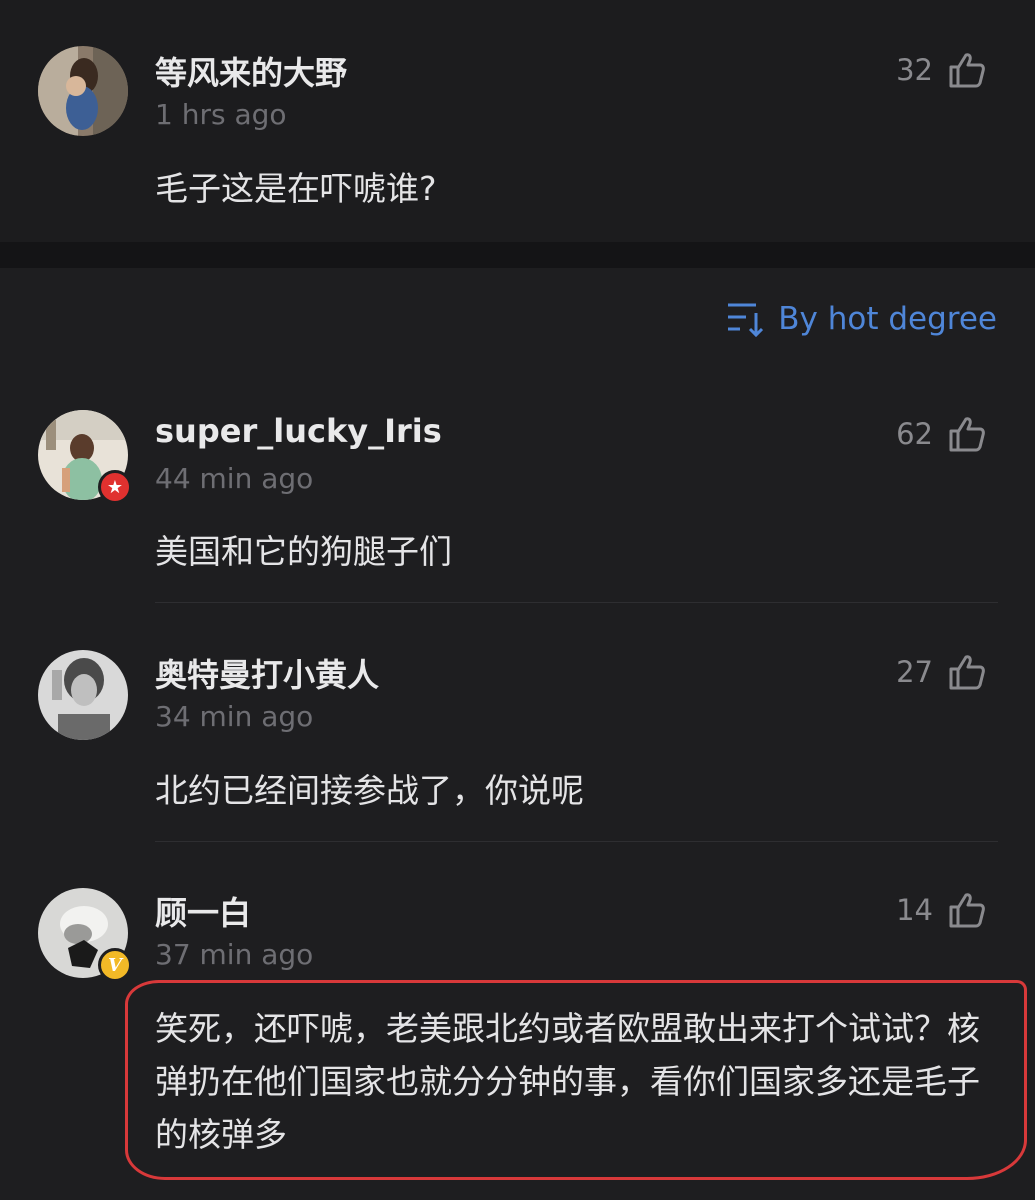  I want to click on like-count: 32, so click(914, 70).